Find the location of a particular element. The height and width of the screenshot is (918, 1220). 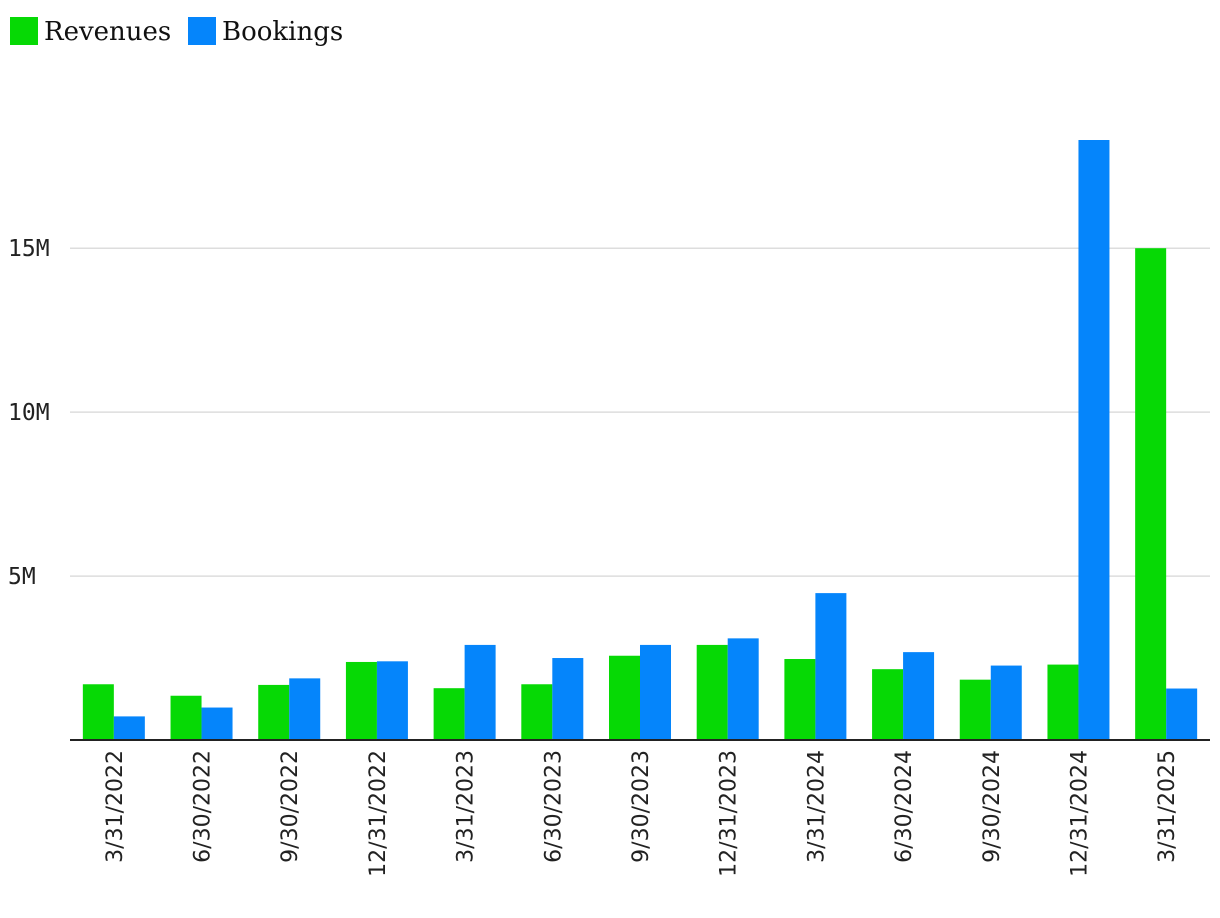

y-tick-label: 5M is located at coordinates (22, 577).